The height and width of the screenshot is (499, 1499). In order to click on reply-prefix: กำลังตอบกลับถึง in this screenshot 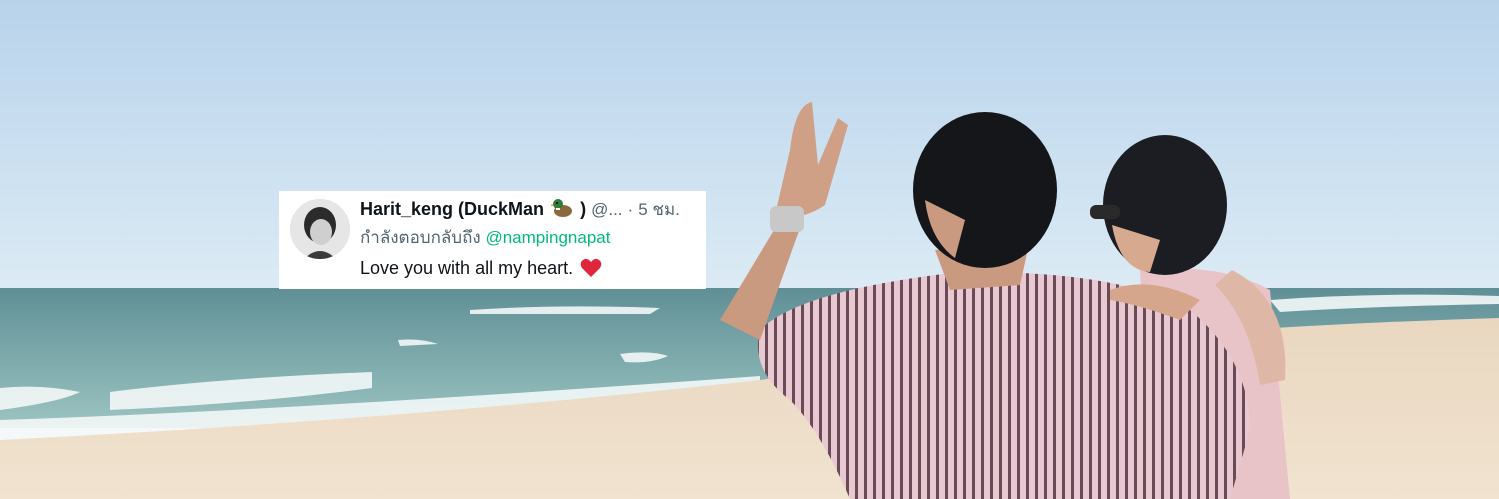, I will do `click(420, 237)`.